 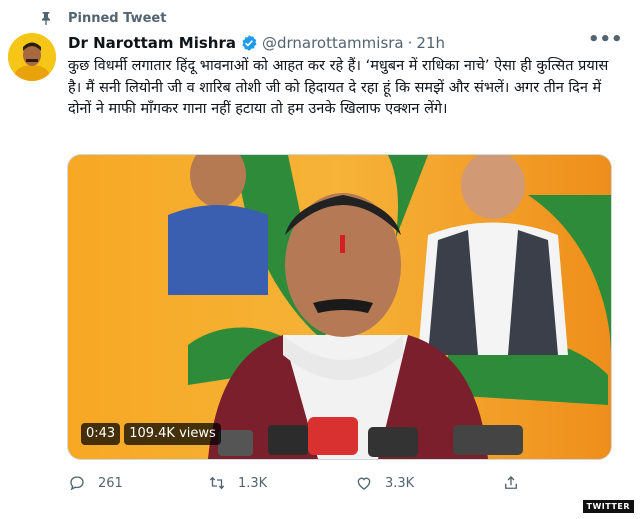 What do you see at coordinates (110, 483) in the screenshot?
I see `reply-count: 261` at bounding box center [110, 483].